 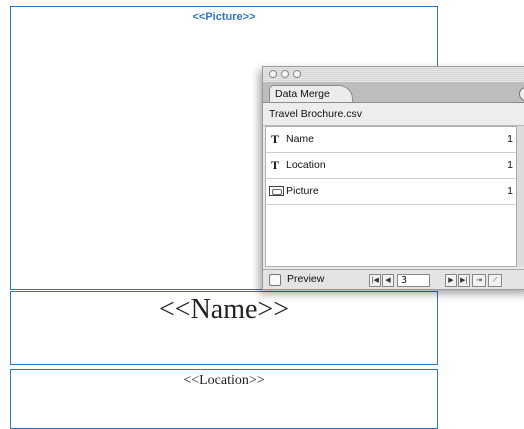 I want to click on list-item: T Location 1, so click(x=391, y=166).